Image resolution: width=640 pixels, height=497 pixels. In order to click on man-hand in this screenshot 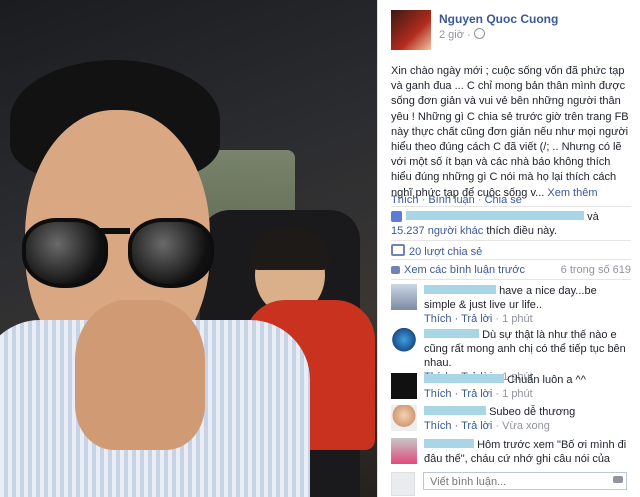, I will do `click(140, 375)`.